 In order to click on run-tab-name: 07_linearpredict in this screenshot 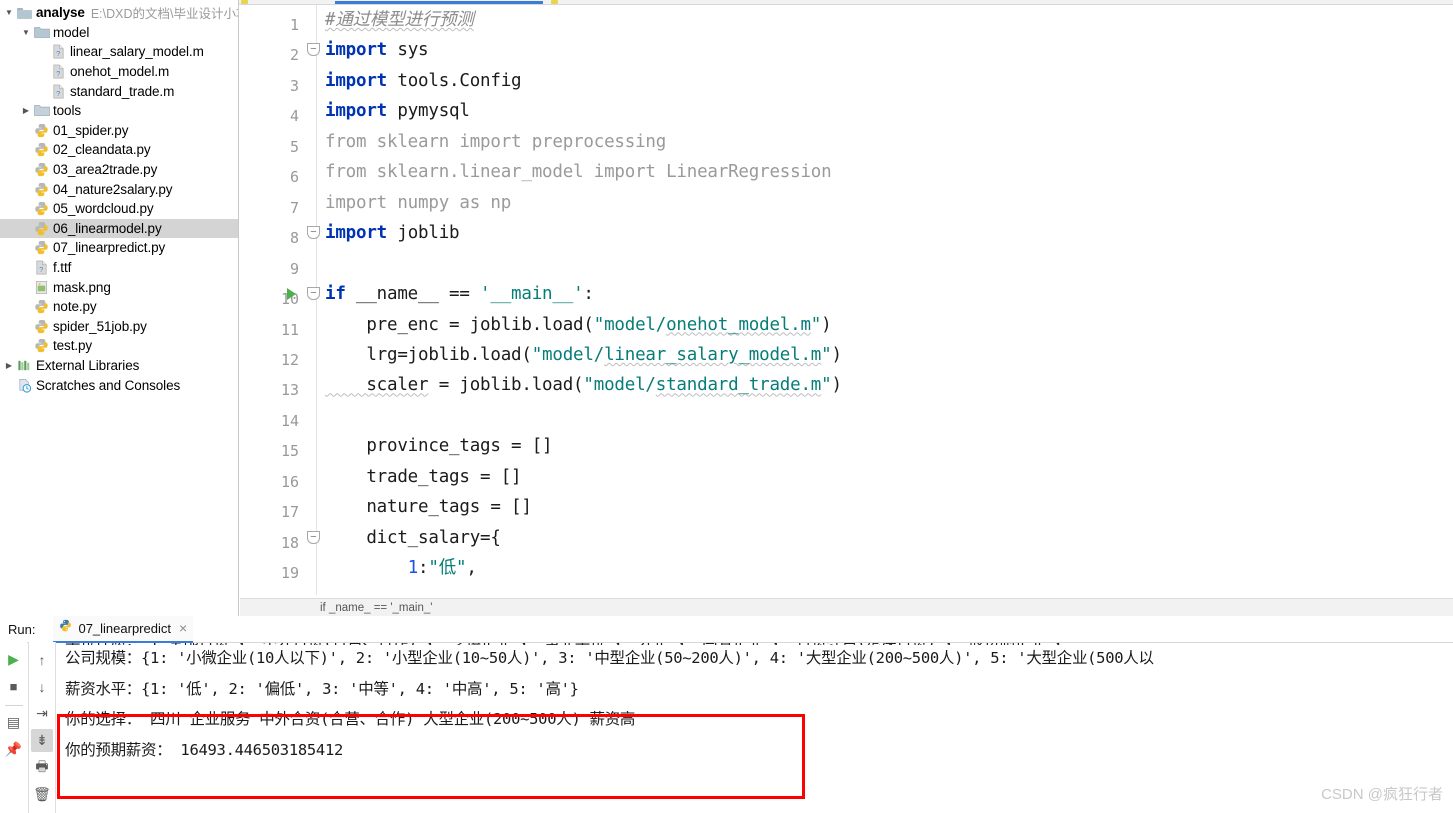, I will do `click(124, 628)`.